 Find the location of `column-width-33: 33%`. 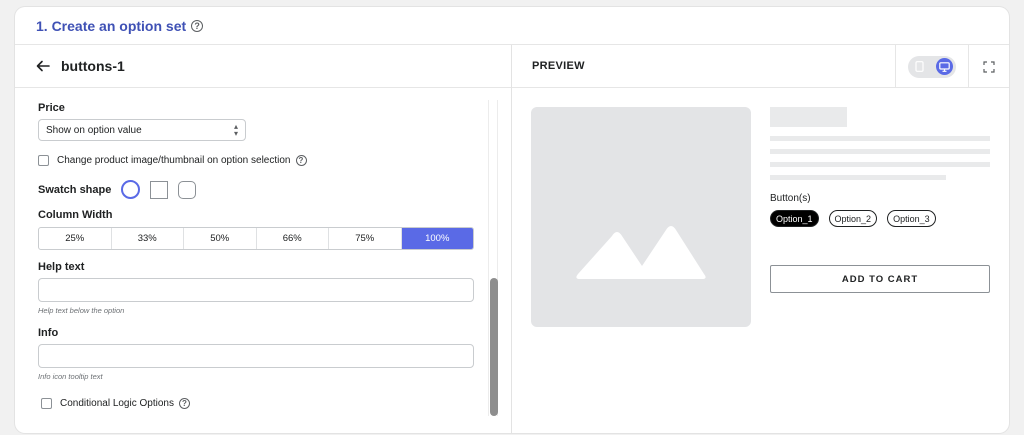

column-width-33: 33% is located at coordinates (148, 238).